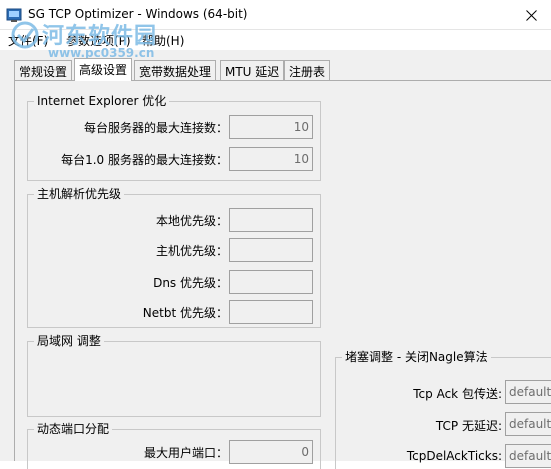 This screenshot has width=551, height=469. I want to click on tab-advanced: 高级设置, so click(103, 69).